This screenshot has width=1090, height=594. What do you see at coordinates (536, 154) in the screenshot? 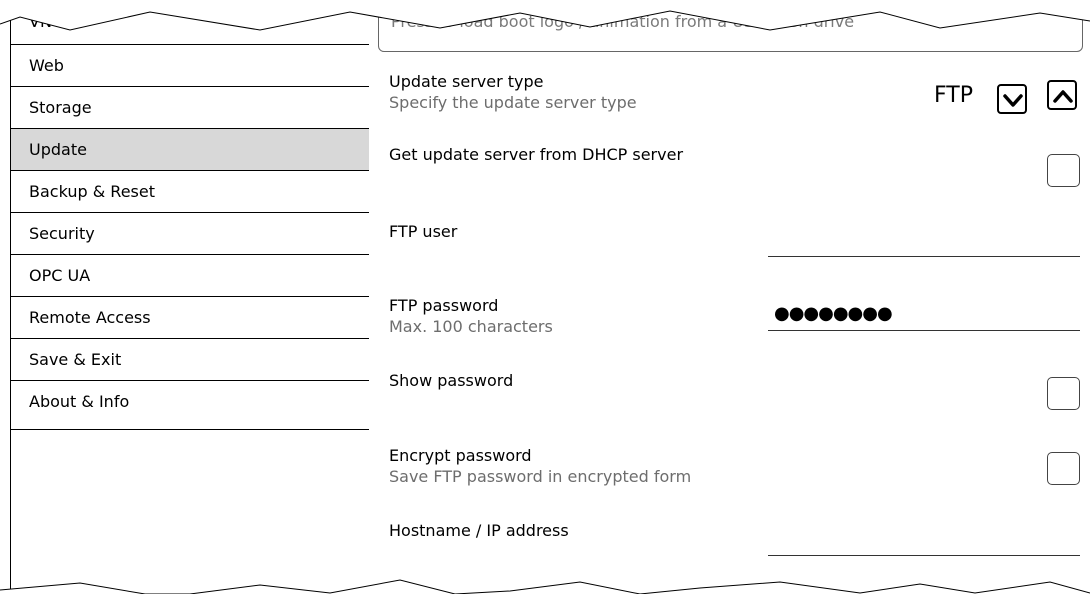
I see `dhcp-label: Get update server from DHCP server` at bounding box center [536, 154].